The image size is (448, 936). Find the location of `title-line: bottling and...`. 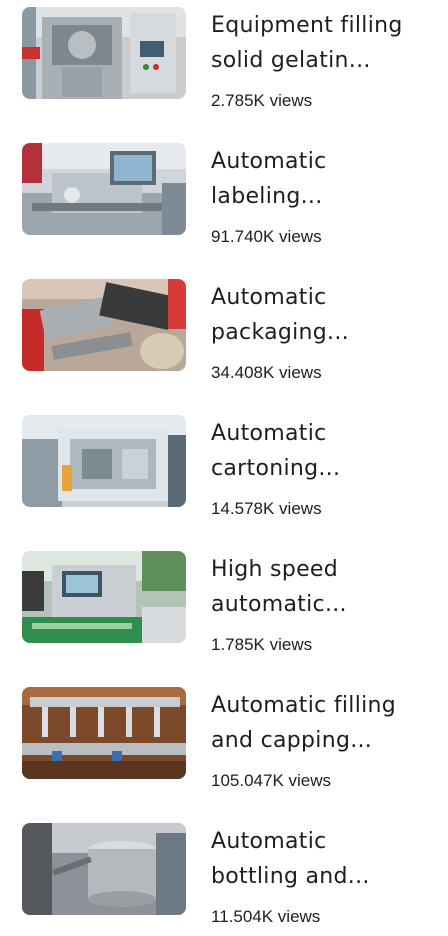

title-line: bottling and... is located at coordinates (290, 876).